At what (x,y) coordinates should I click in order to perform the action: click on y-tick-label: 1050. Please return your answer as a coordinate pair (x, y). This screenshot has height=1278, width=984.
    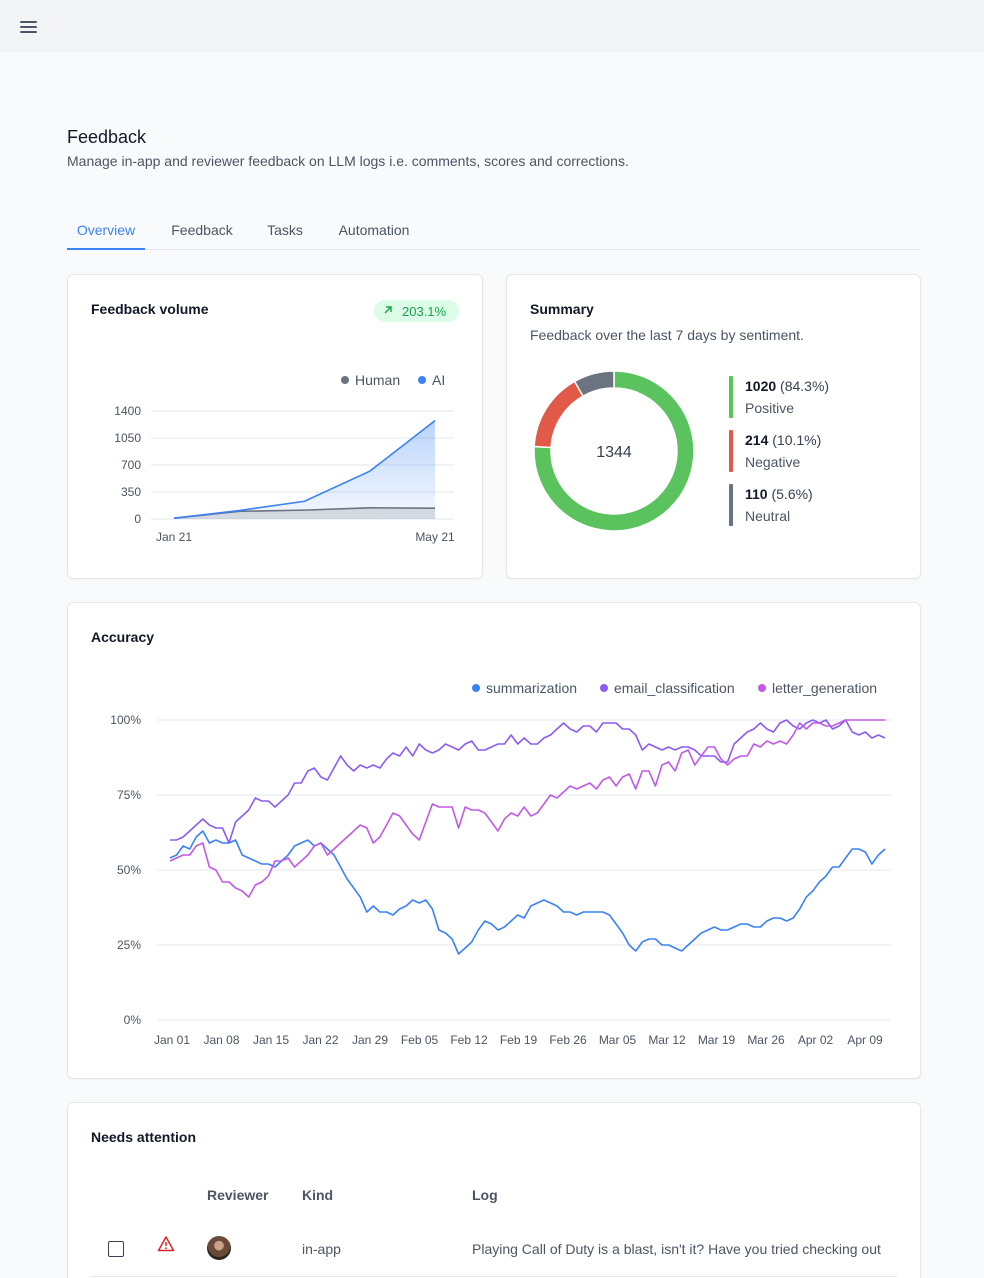
    Looking at the image, I should click on (127, 438).